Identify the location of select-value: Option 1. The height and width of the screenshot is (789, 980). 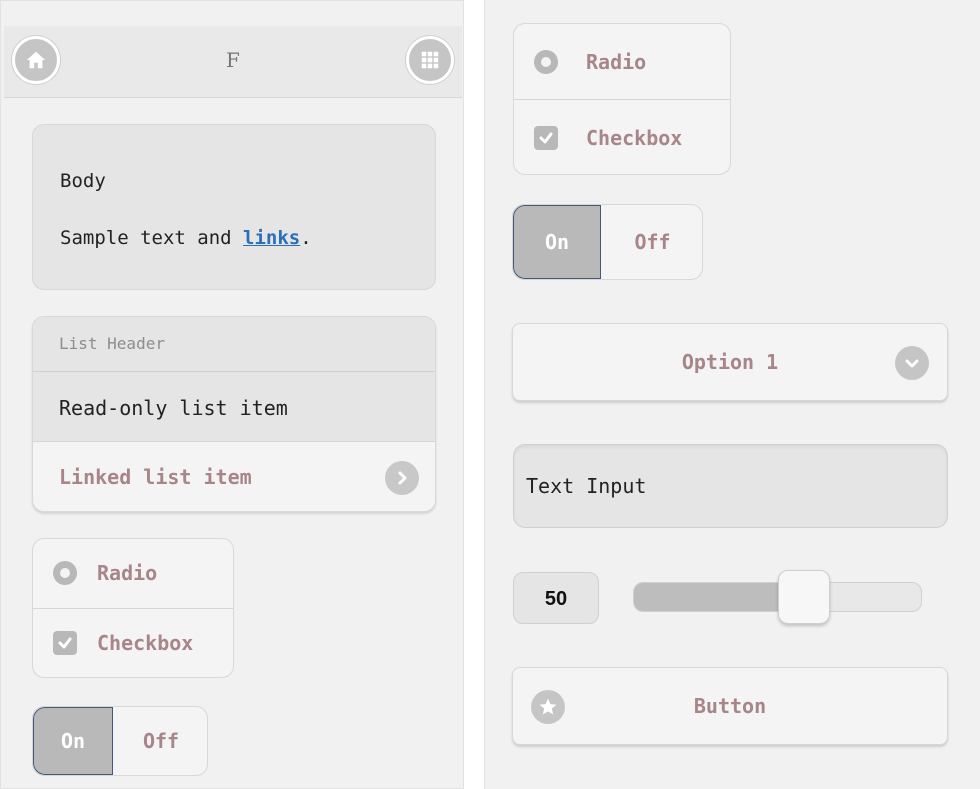
(730, 362).